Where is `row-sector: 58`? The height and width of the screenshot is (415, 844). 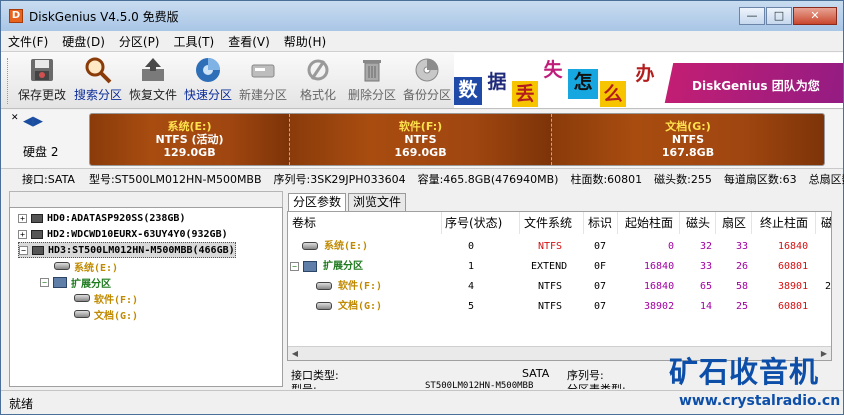 row-sector: 58 is located at coordinates (742, 286).